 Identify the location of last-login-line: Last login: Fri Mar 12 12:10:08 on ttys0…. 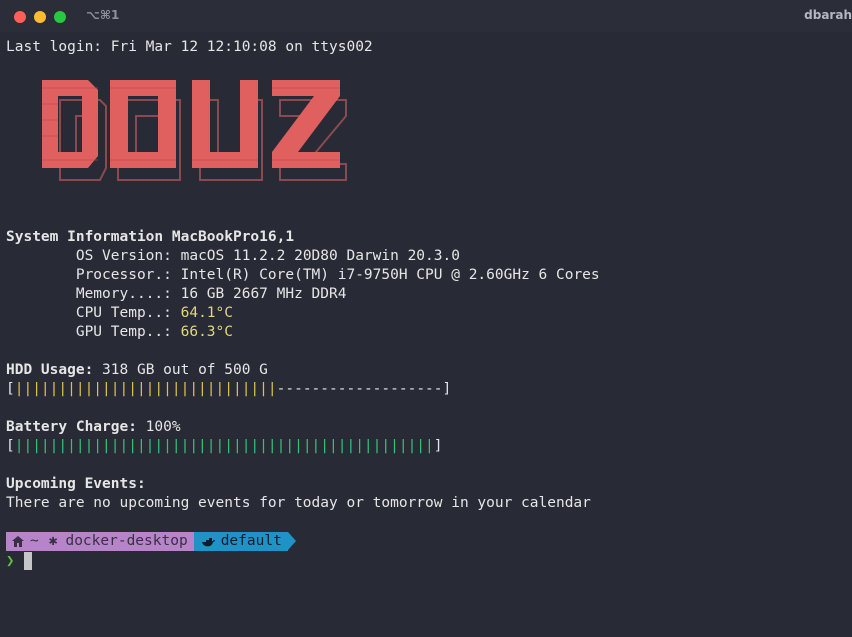
(189, 47).